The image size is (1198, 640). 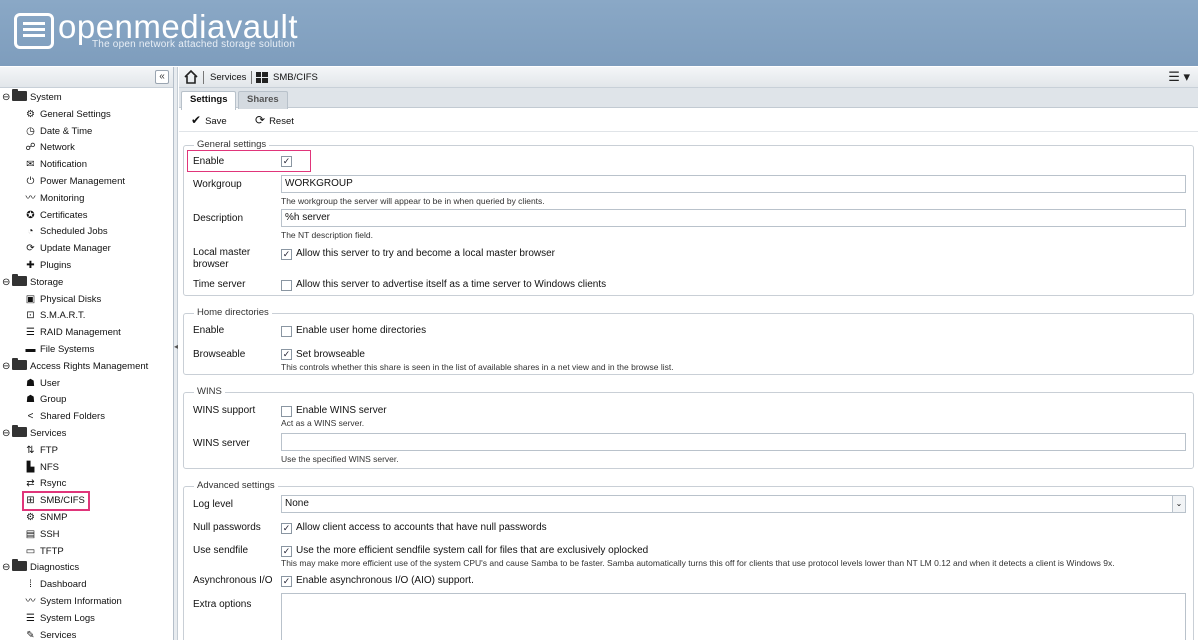 What do you see at coordinates (32, 97) in the screenshot?
I see `nav-category: ⊖ System` at bounding box center [32, 97].